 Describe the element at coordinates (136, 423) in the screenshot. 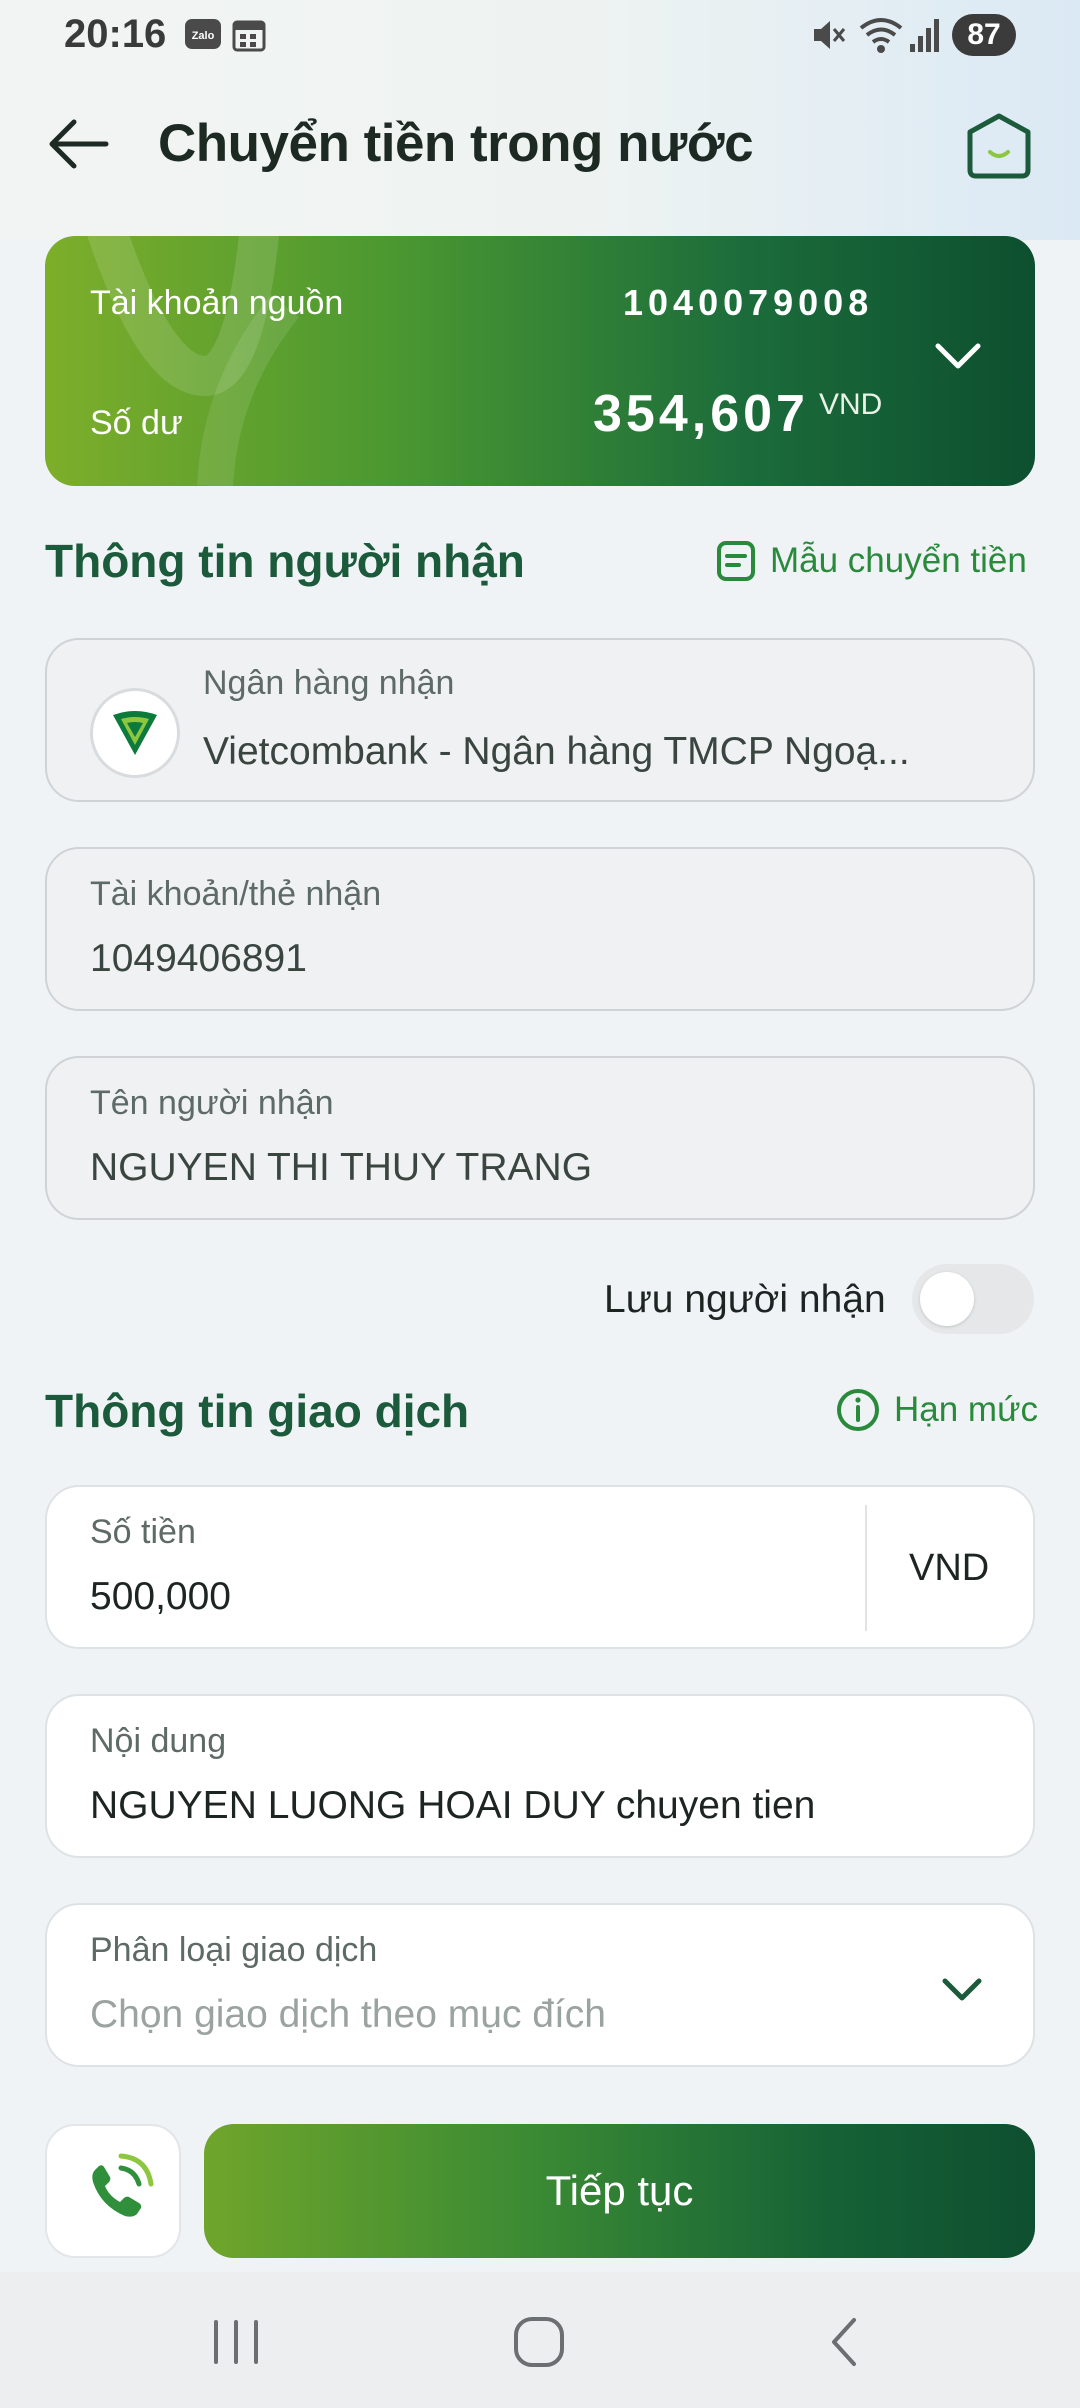

I see `balance-label: Số dư` at that location.